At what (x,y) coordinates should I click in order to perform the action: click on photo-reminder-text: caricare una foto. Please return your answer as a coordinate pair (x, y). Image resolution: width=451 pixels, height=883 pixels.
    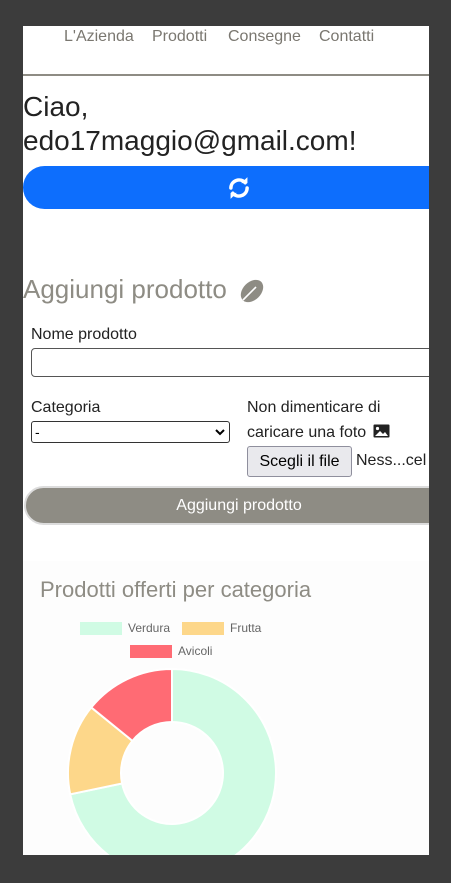
    Looking at the image, I should click on (307, 432).